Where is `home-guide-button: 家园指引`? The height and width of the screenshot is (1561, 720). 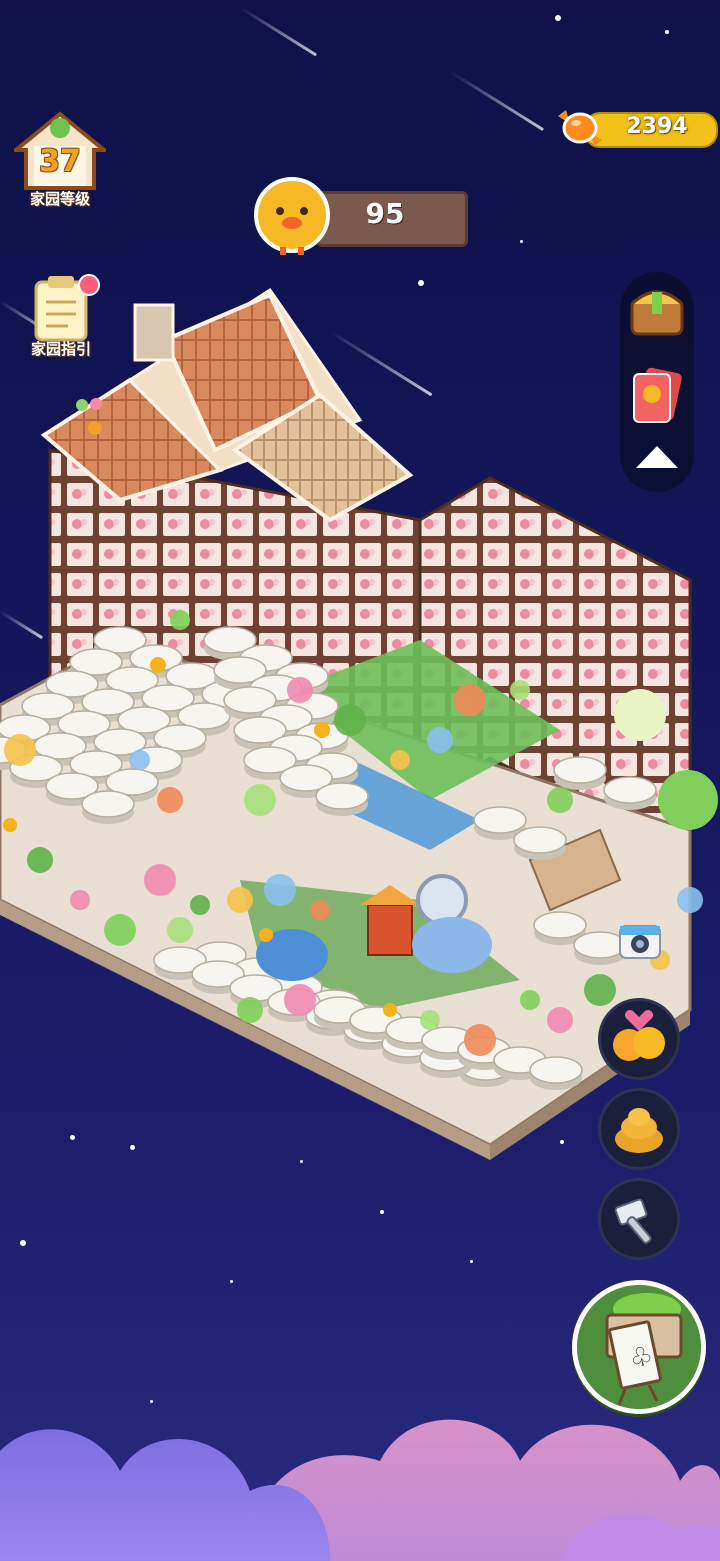 home-guide-button: 家园指引 is located at coordinates (61, 318).